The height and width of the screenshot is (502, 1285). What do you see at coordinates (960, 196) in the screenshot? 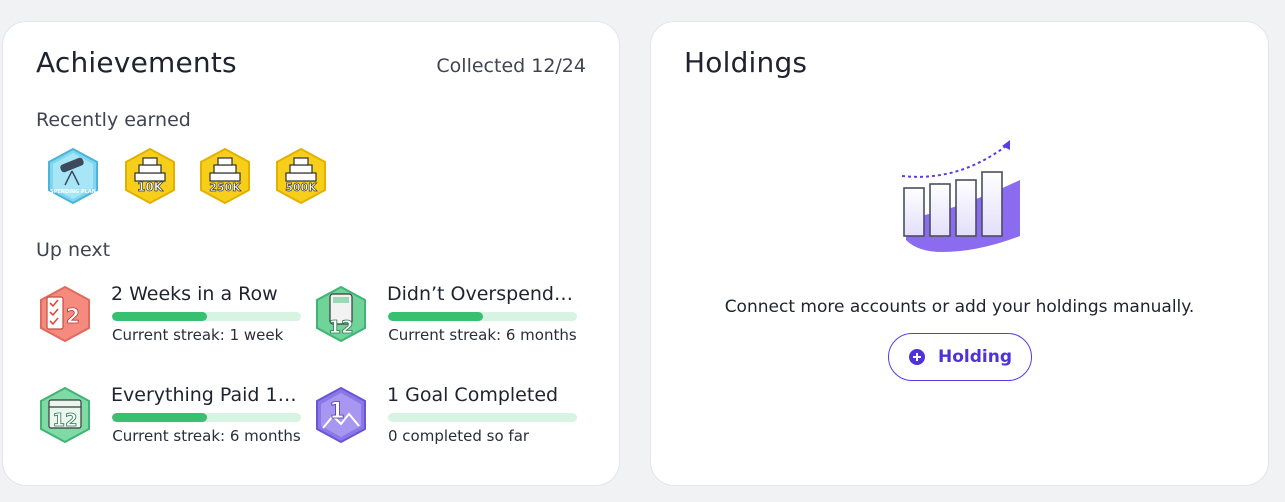
I see `growth-chart-illustration-icon` at bounding box center [960, 196].